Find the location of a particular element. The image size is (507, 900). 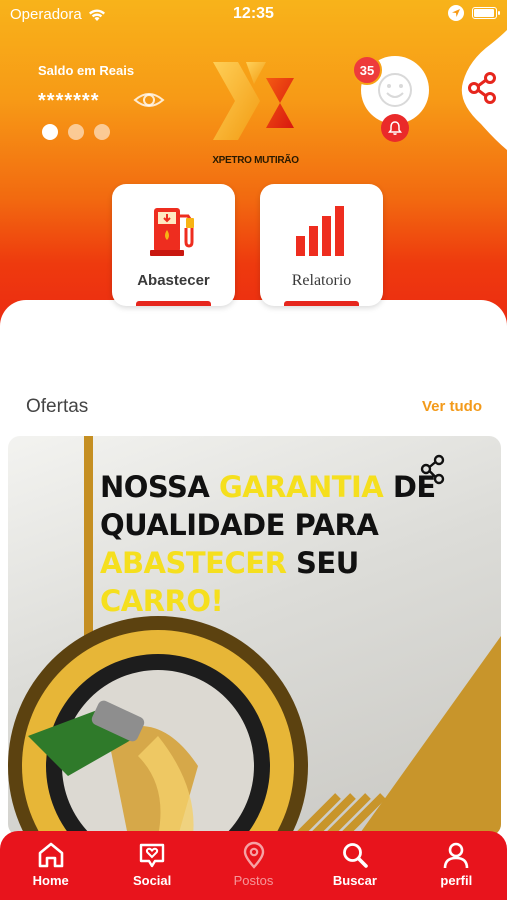

nav-social: Social is located at coordinates (151, 865).